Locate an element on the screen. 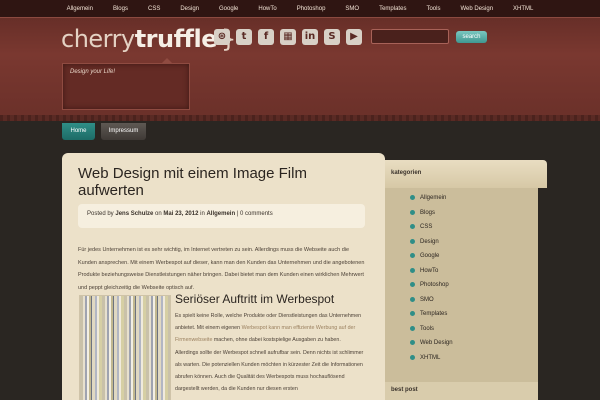  category-item: Blogs is located at coordinates (431, 216).